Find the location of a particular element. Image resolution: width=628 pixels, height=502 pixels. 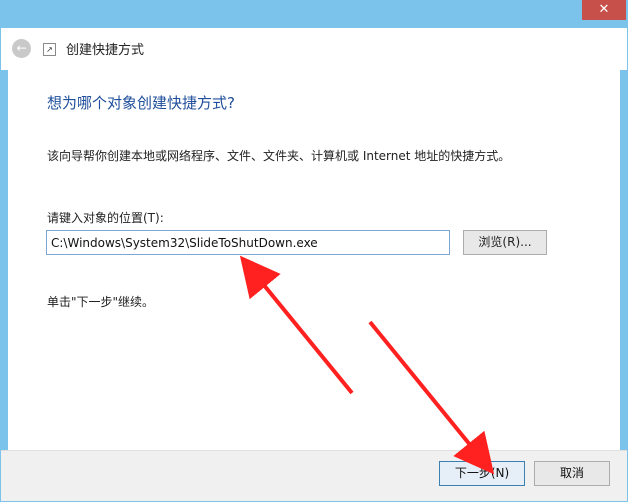

wizard-footer: 下一步(N) 取消 is located at coordinates (314, 475).